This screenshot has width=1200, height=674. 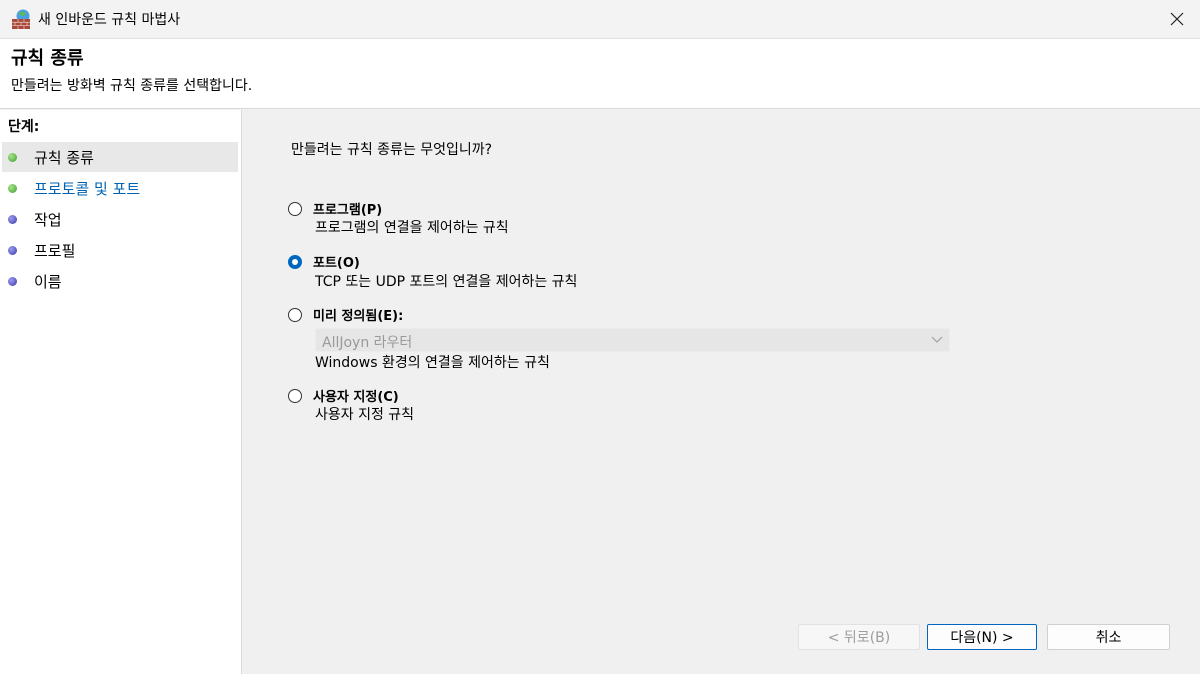 I want to click on option-description: 프로그램의 연결을 제어하는 규칙, so click(x=412, y=228).